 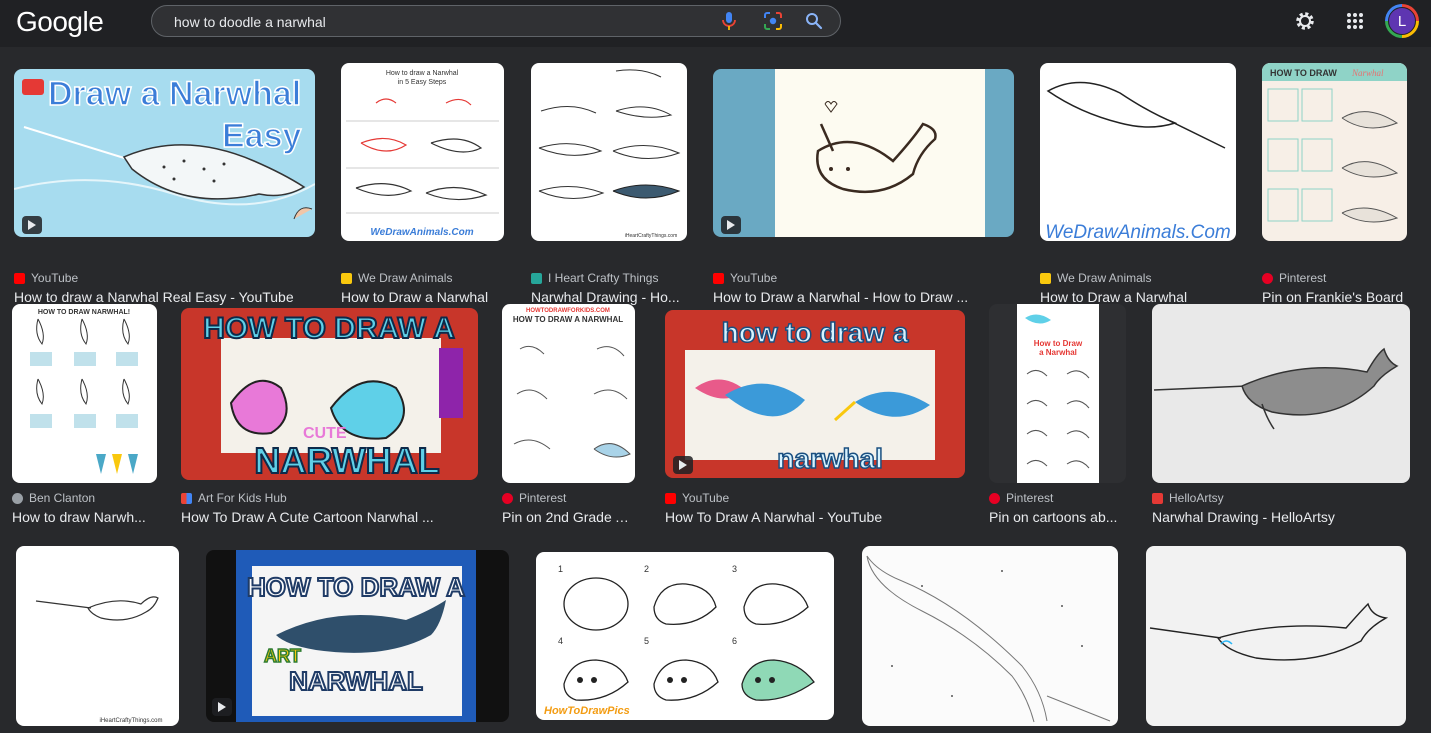 I want to click on source-label: Art For Kids Hub, so click(x=242, y=498).